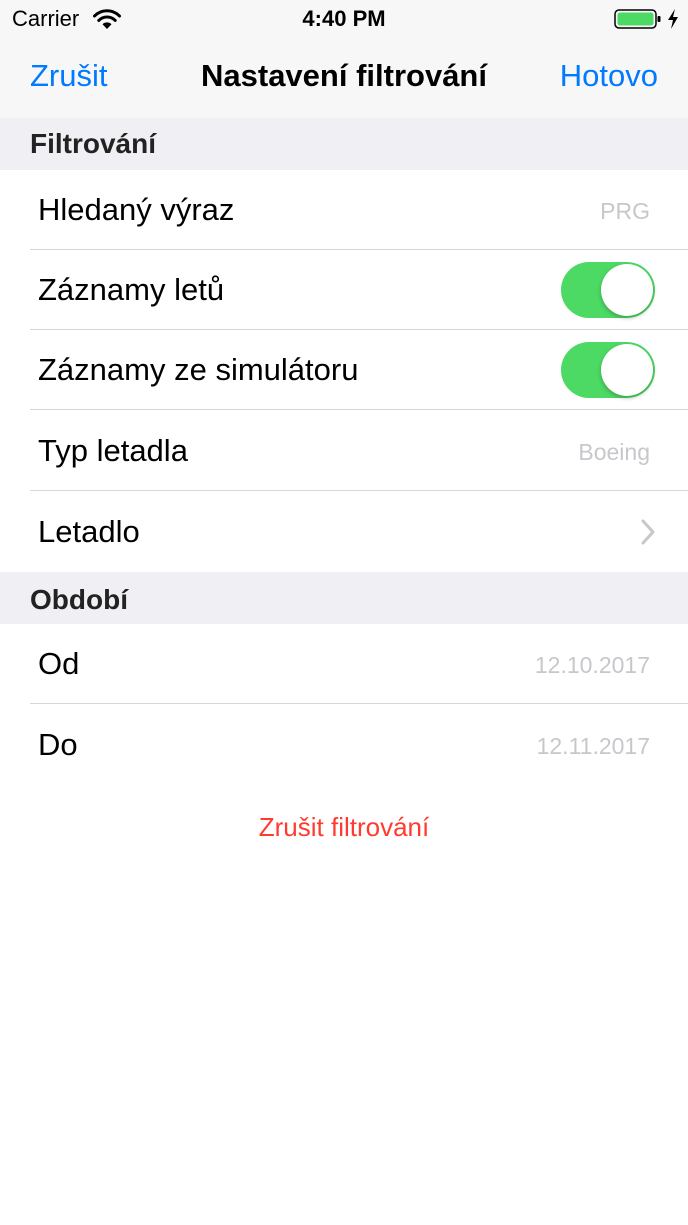 This screenshot has height=1225, width=688. What do you see at coordinates (648, 532) in the screenshot?
I see `chevron-right-icon` at bounding box center [648, 532].